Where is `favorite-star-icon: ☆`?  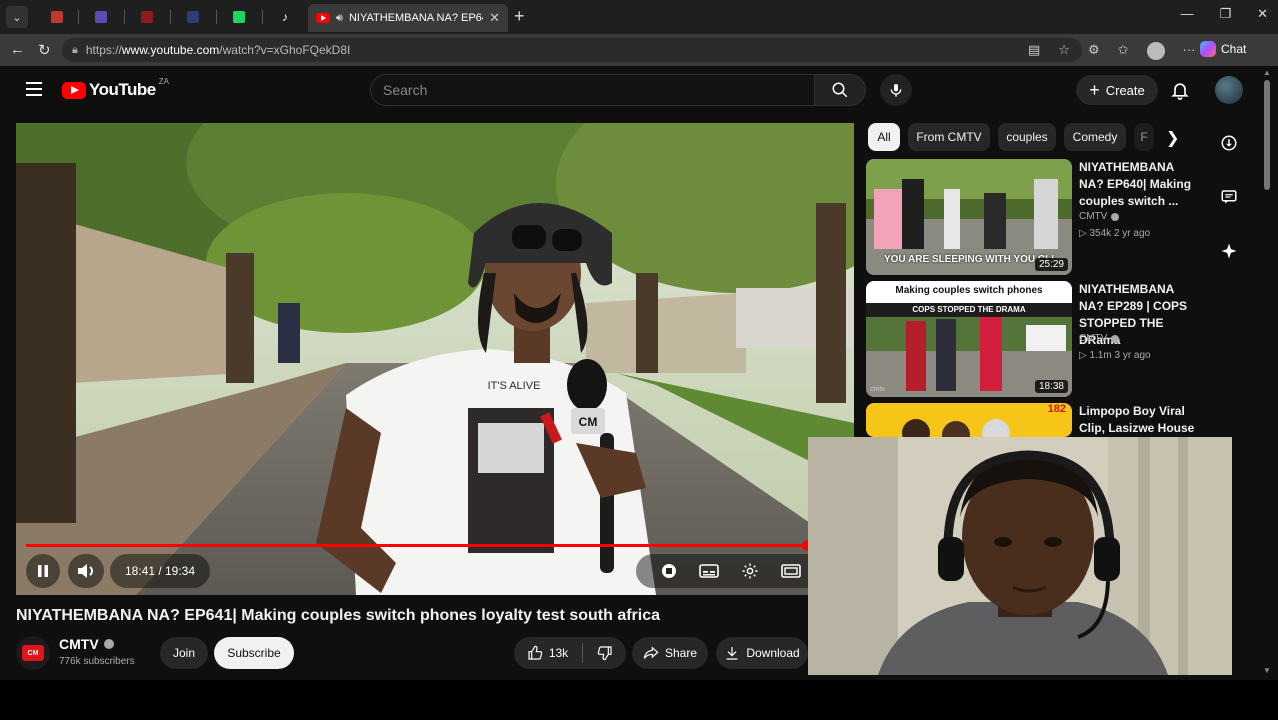
favorite-star-icon: ☆ is located at coordinates (1064, 51).